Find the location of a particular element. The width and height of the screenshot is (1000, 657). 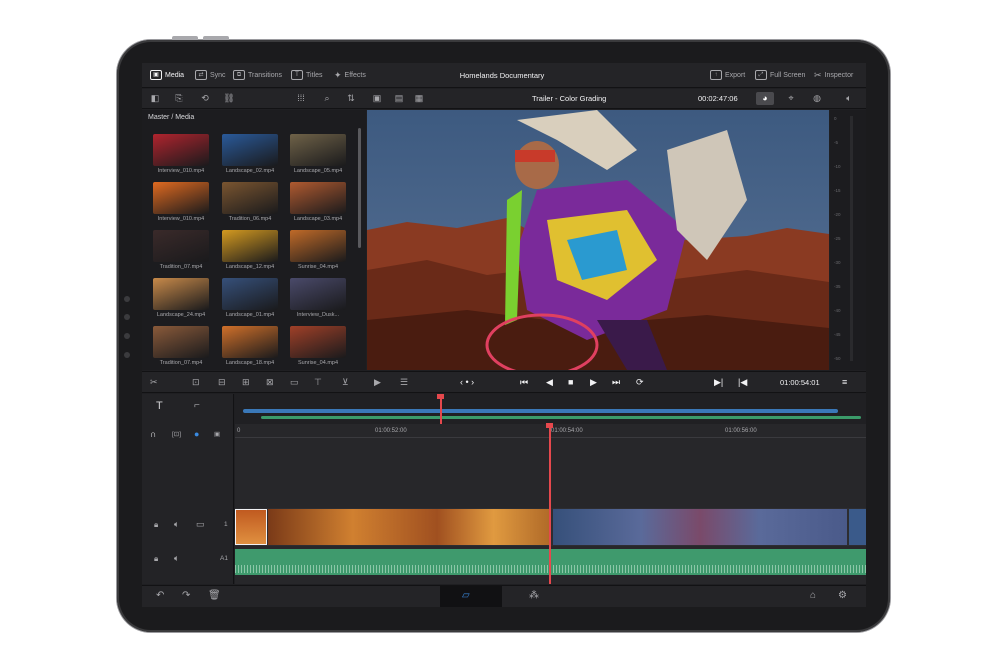

meter-tick-label: 0 is located at coordinates (835, 118).